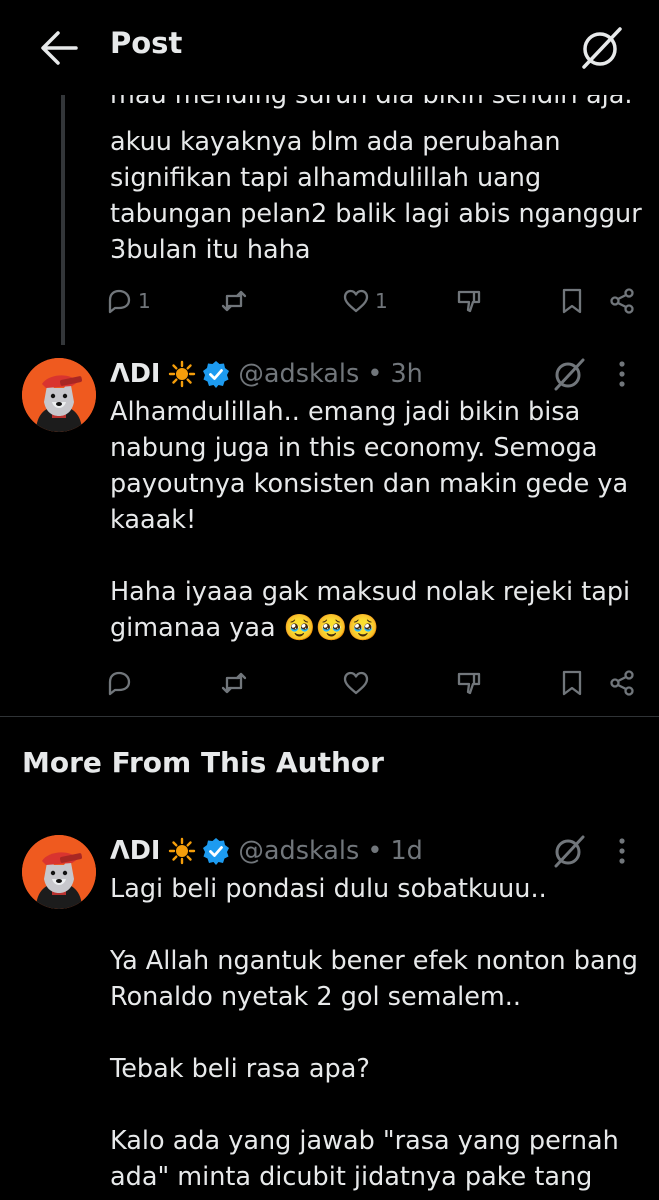 This screenshot has height=1200, width=659. I want to click on reply2-header: ΛDI @adskals • 3h, so click(266, 374).